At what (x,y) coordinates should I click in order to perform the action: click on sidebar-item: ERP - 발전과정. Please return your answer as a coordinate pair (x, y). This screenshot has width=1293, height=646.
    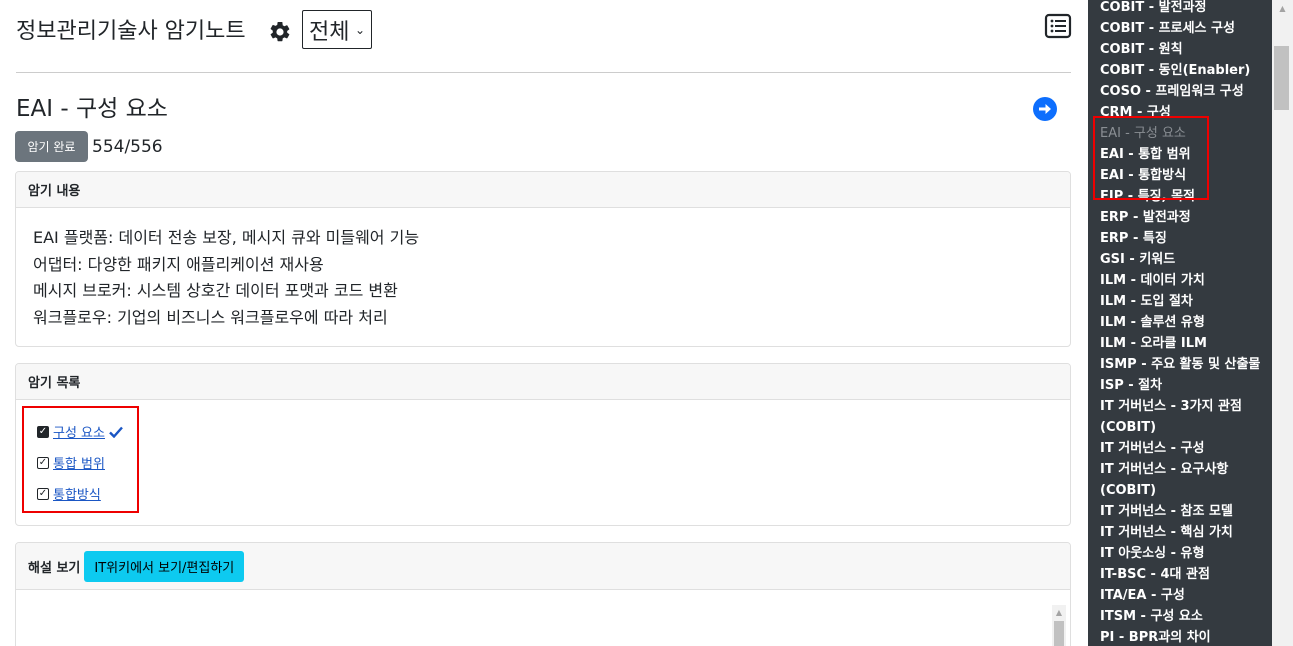
    Looking at the image, I should click on (1185, 217).